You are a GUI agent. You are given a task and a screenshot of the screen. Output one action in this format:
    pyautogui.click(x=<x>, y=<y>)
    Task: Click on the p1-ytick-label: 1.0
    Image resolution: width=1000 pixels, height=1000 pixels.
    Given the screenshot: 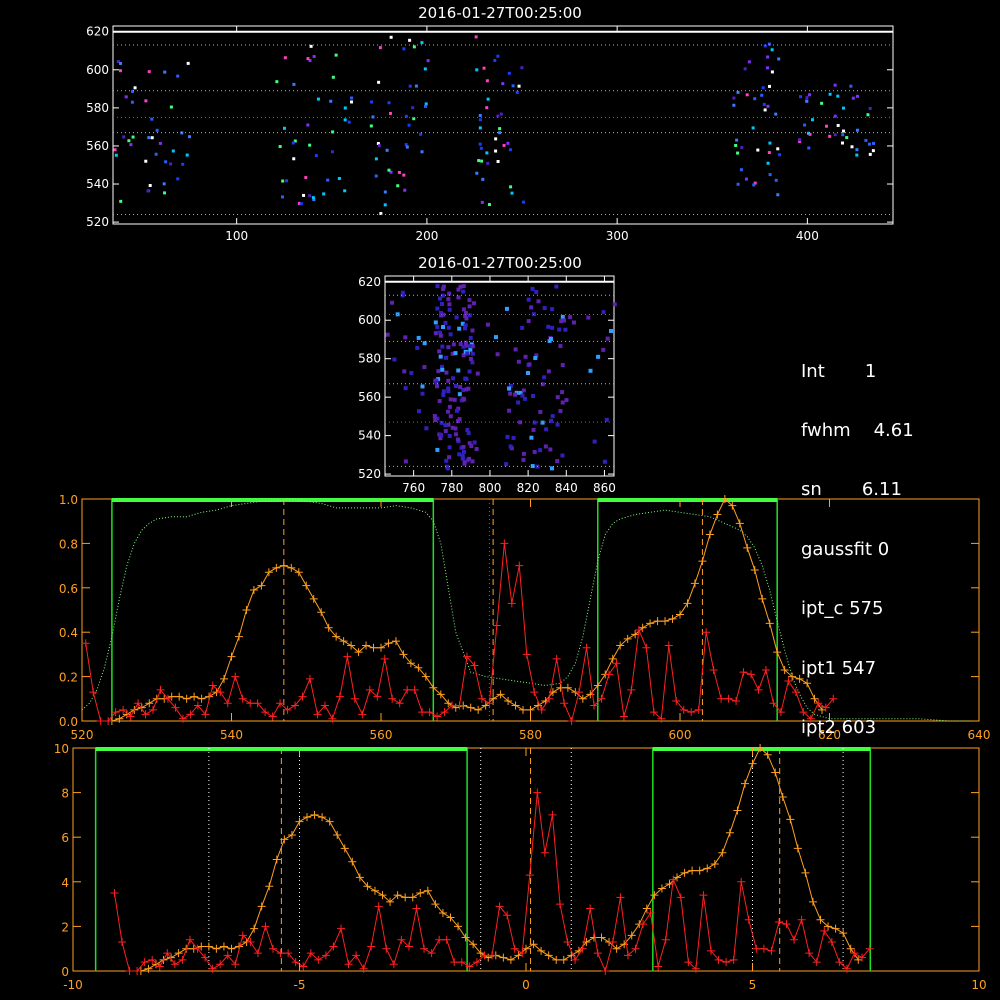 What is the action you would take?
    pyautogui.click(x=68, y=500)
    